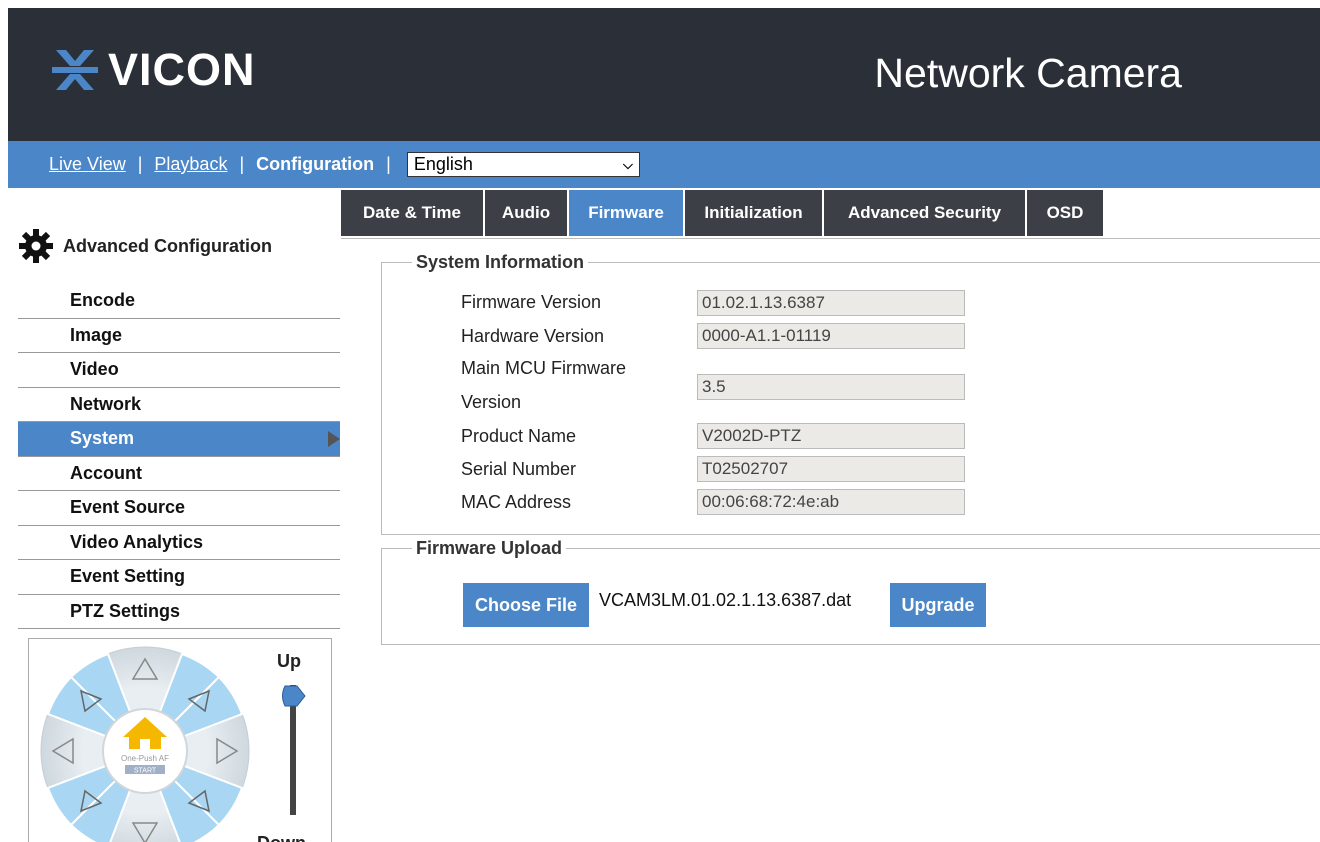 The height and width of the screenshot is (842, 1320). Describe the element at coordinates (179, 301) in the screenshot. I see `sidebar-item-encode: Encode` at that location.